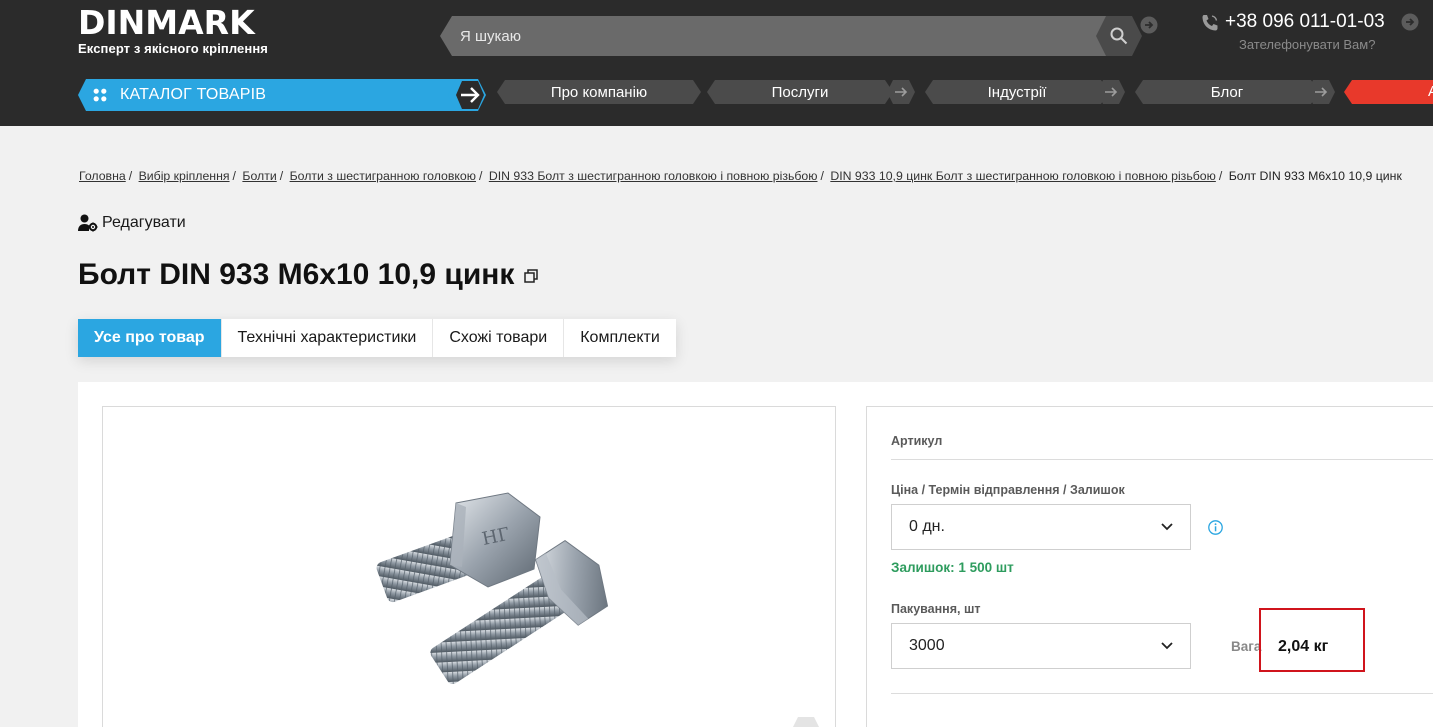 The width and height of the screenshot is (1433, 727). Describe the element at coordinates (927, 645) in the screenshot. I see `packing-select-value: 3000` at that location.